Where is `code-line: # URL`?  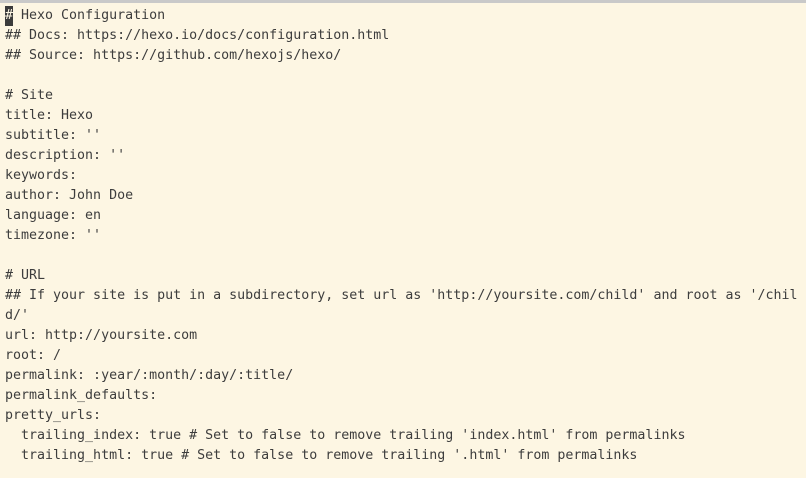
code-line: # URL is located at coordinates (405, 276).